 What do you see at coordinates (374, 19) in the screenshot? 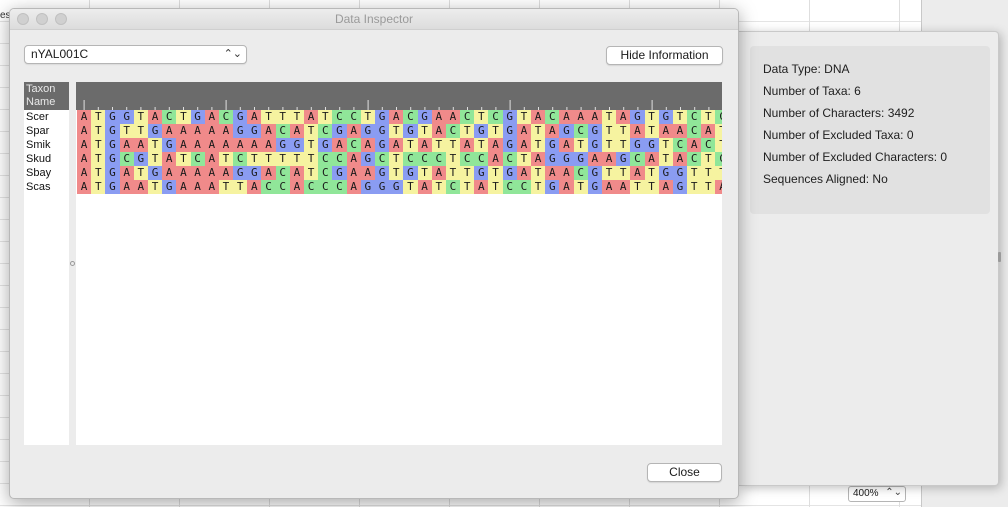
I see `window-titlebar: Data Inspector` at bounding box center [374, 19].